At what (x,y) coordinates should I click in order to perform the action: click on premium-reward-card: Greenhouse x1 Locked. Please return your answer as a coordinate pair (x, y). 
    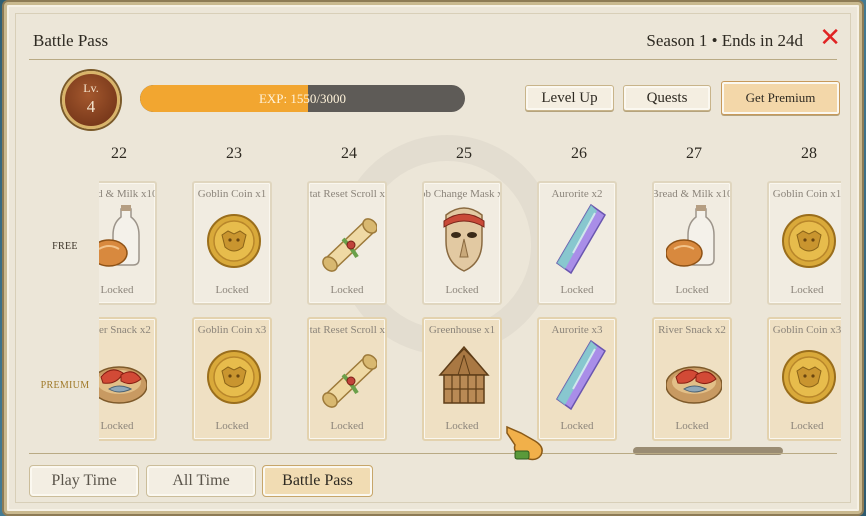
    Looking at the image, I should click on (462, 379).